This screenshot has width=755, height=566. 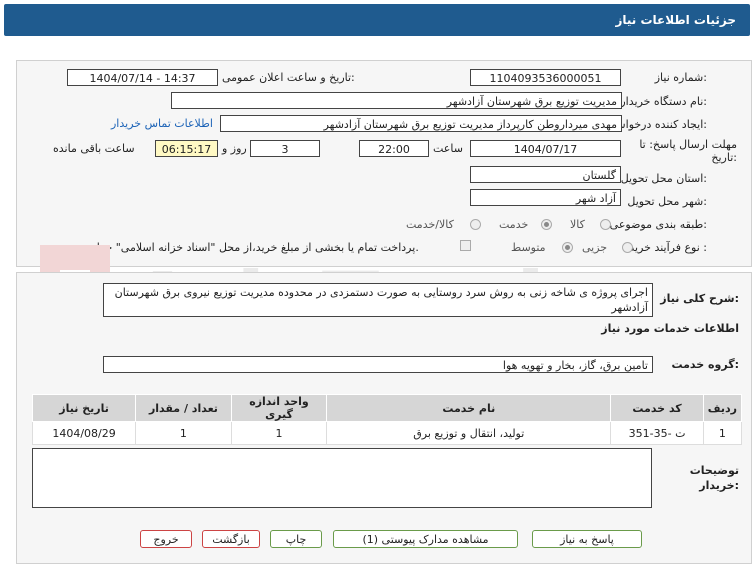 I want to click on deadline-date-field: 1404/07/17, so click(x=545, y=148).